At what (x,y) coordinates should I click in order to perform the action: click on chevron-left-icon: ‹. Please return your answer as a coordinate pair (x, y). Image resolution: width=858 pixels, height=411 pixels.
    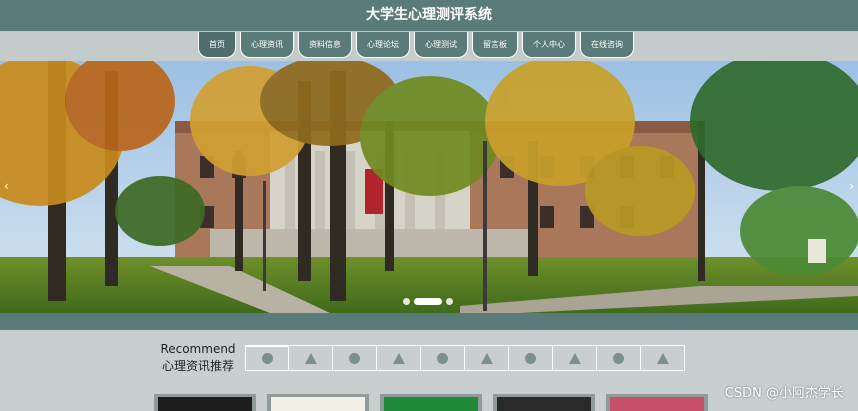
    Looking at the image, I should click on (6, 186).